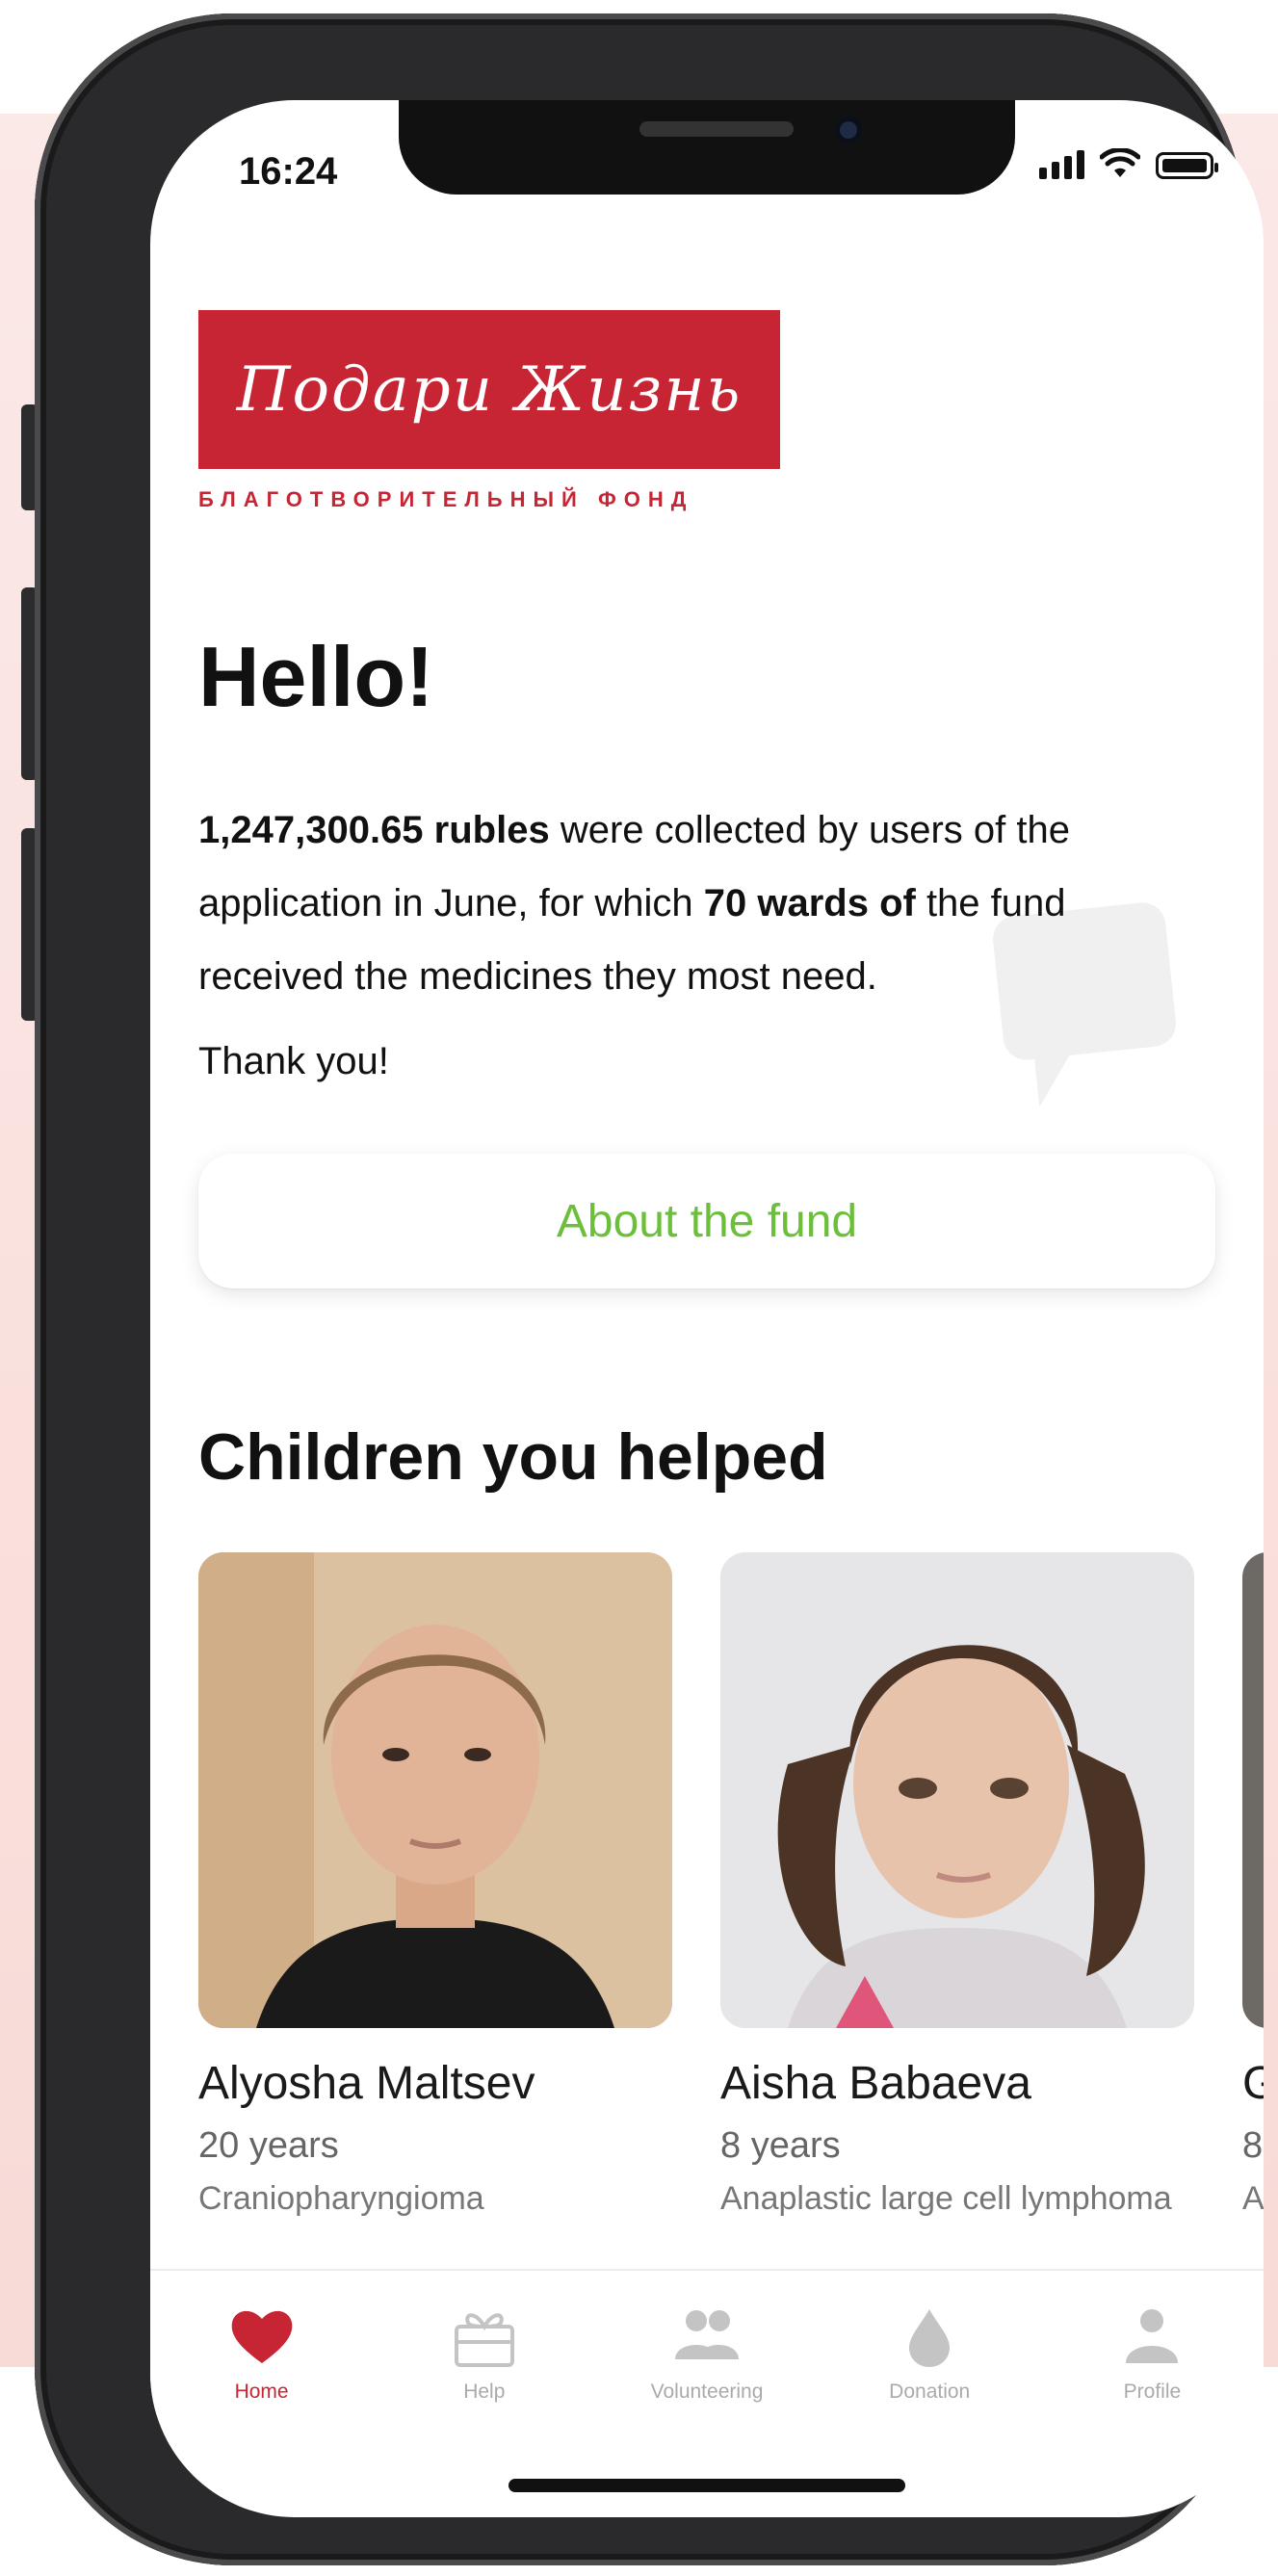 The height and width of the screenshot is (2576, 1278). What do you see at coordinates (930, 2338) in the screenshot?
I see `drop-icon` at bounding box center [930, 2338].